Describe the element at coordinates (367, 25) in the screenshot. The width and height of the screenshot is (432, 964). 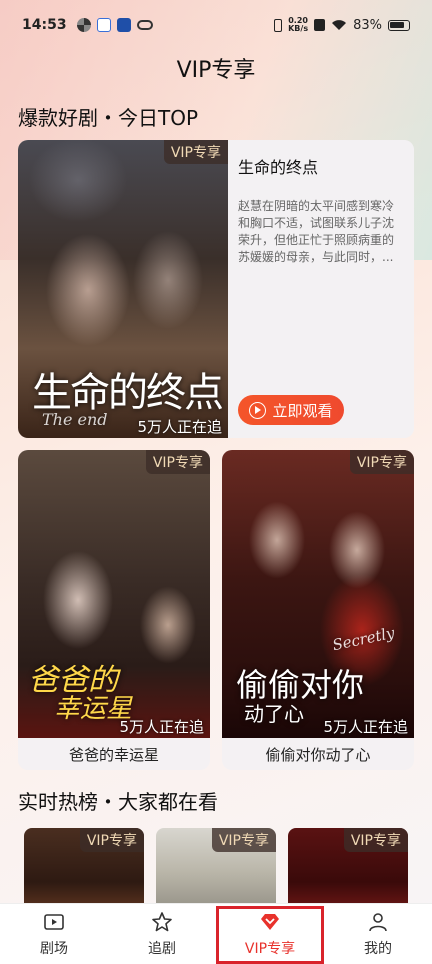
I see `battery-percent: 83%` at that location.